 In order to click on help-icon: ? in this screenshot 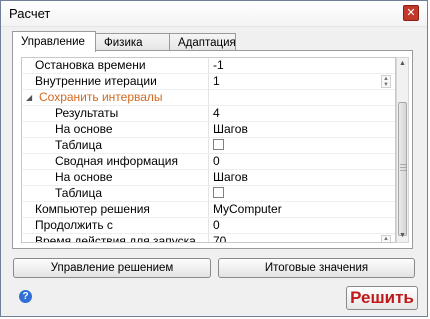, I will do `click(25, 296)`.